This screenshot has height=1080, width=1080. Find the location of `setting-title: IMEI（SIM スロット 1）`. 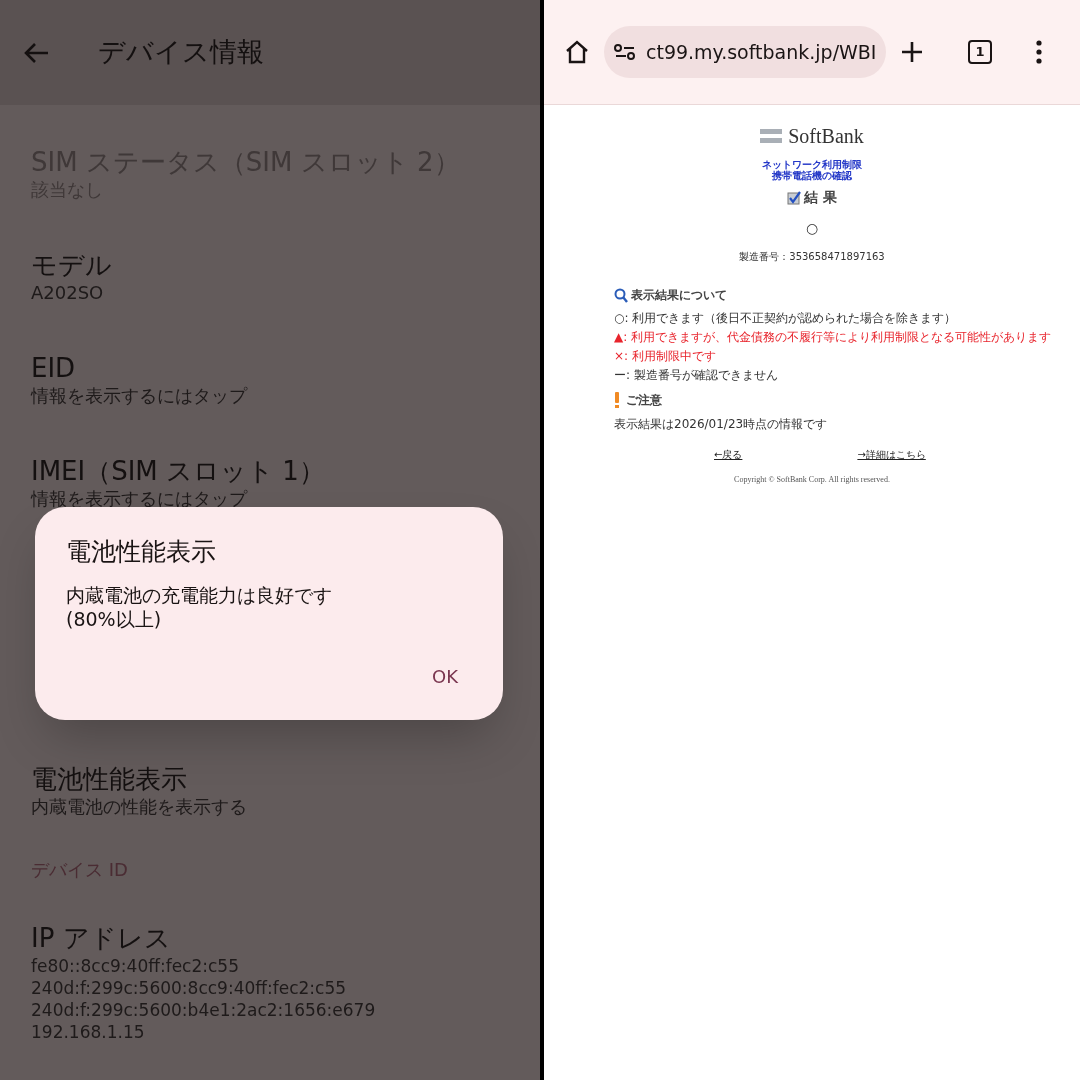

setting-title: IMEI（SIM スロット 1） is located at coordinates (178, 471).